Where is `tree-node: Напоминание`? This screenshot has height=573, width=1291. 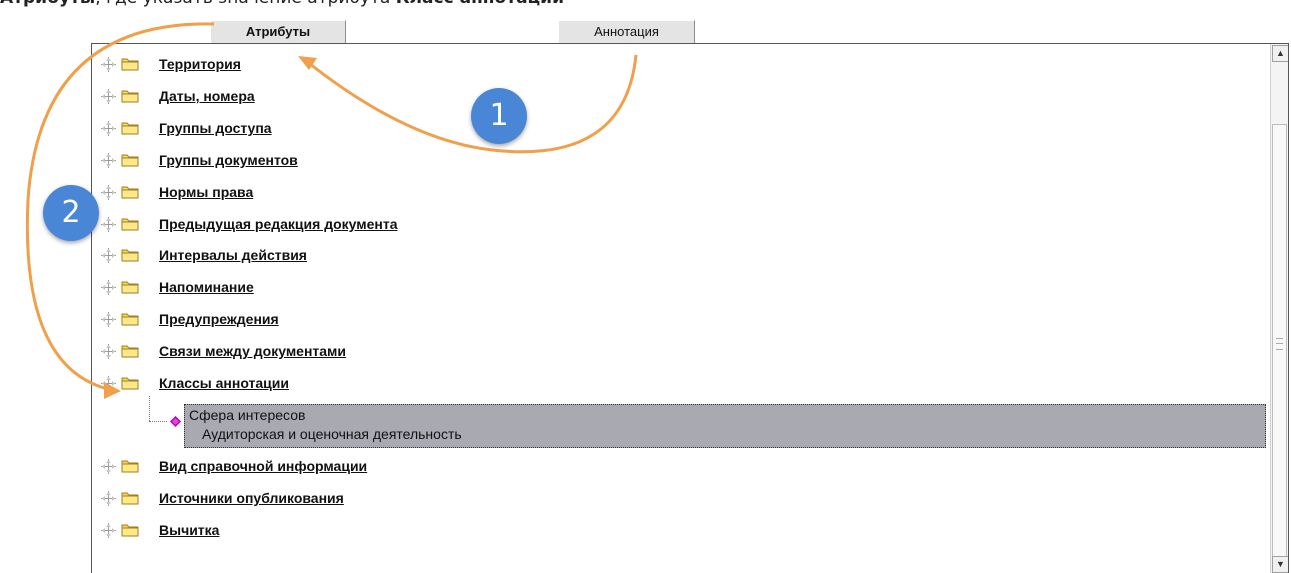 tree-node: Напоминание is located at coordinates (677, 287).